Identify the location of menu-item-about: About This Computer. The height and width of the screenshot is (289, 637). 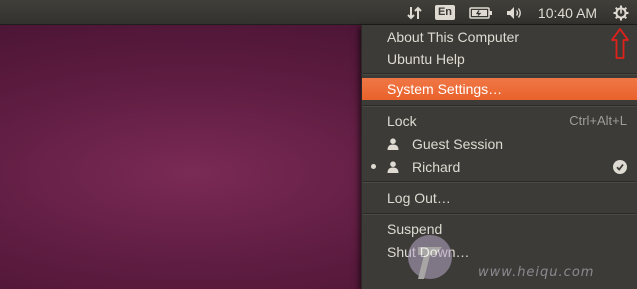
(499, 36).